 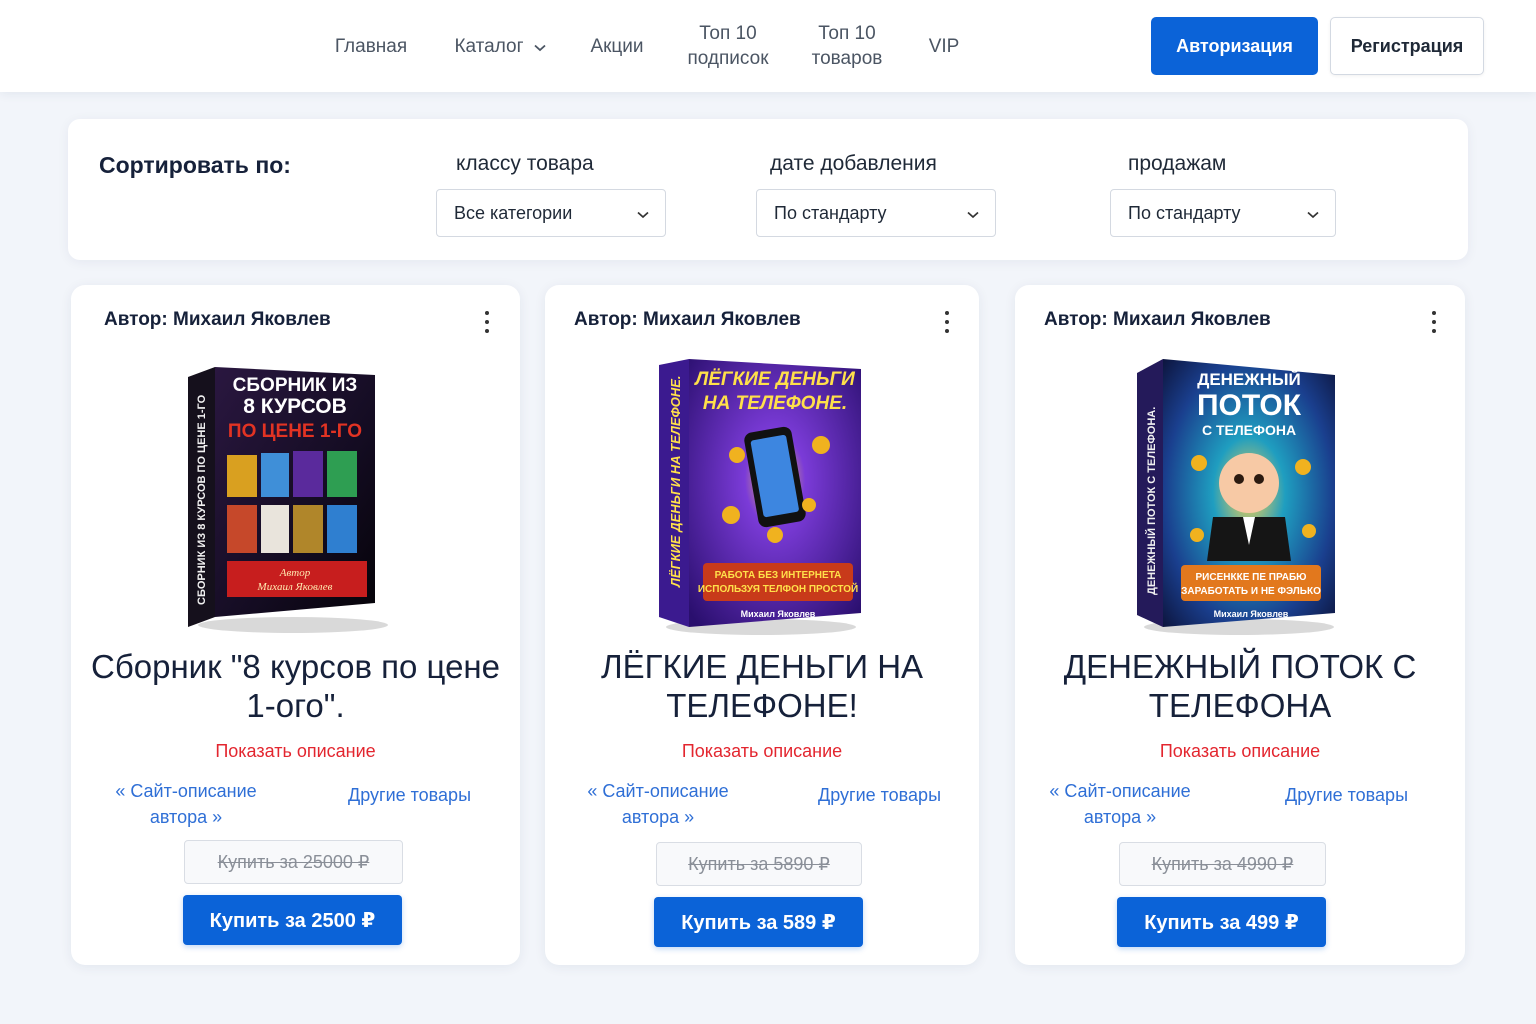 What do you see at coordinates (853, 163) in the screenshot?
I see `sort-date-label: дате добавления` at bounding box center [853, 163].